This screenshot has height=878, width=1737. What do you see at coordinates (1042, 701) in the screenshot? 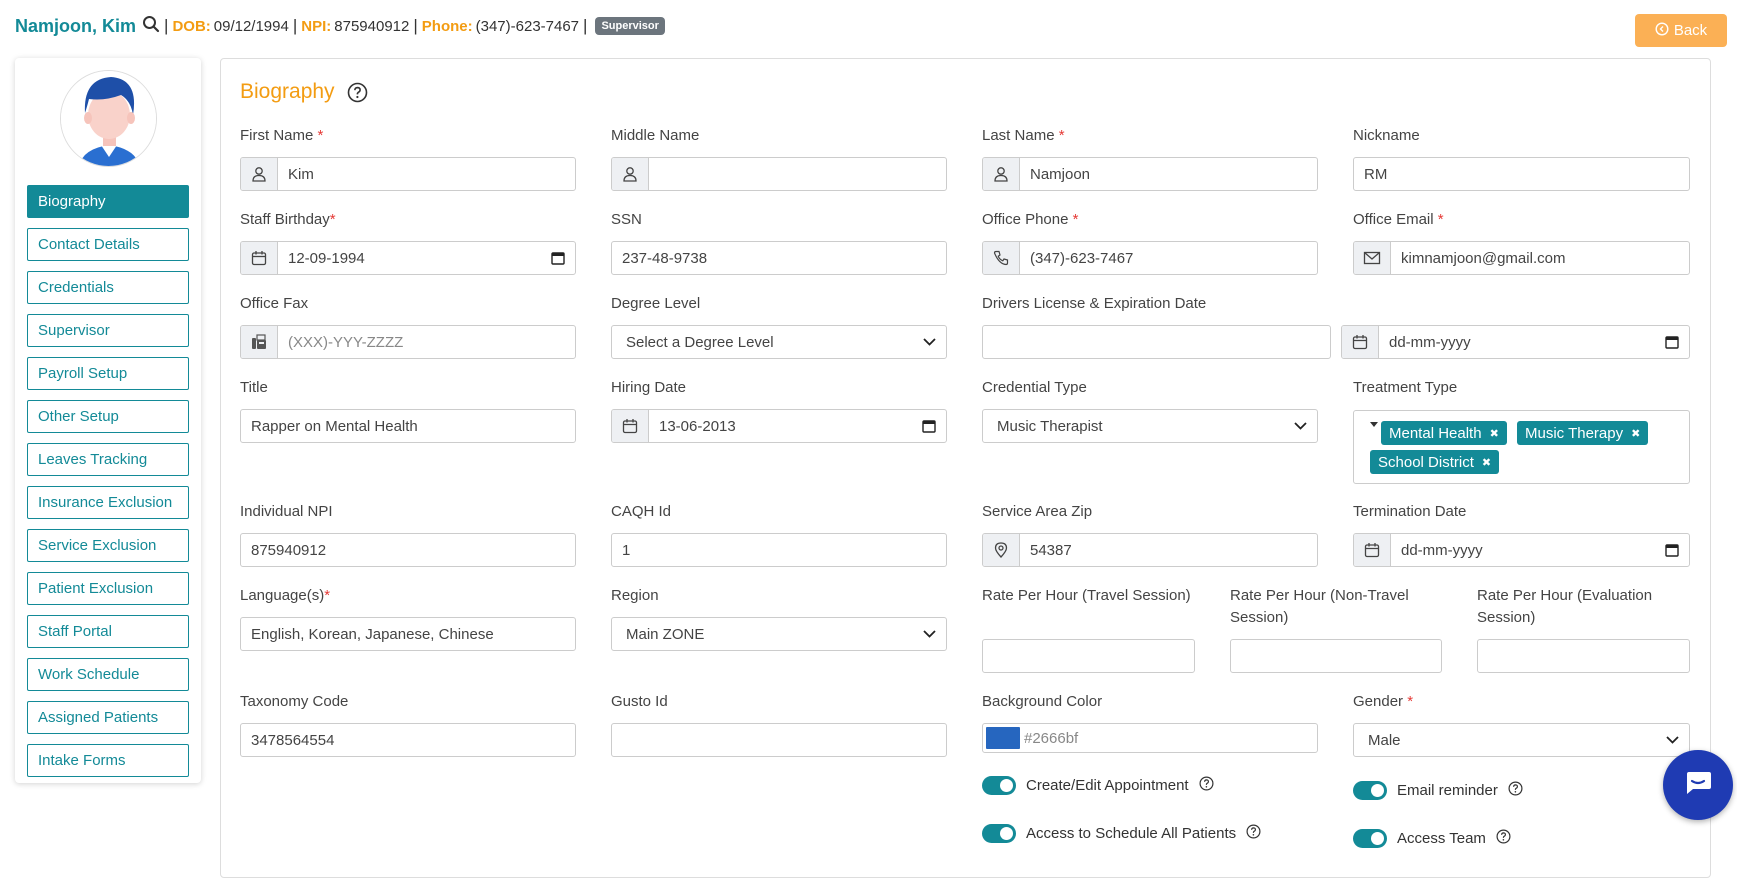
I see `background-color-label: Background Color` at bounding box center [1042, 701].